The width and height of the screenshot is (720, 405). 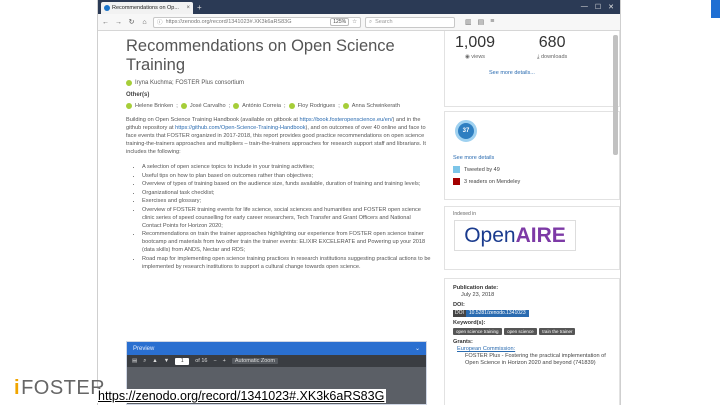 I want to click on maximize-icon: ☐, so click(x=598, y=7).